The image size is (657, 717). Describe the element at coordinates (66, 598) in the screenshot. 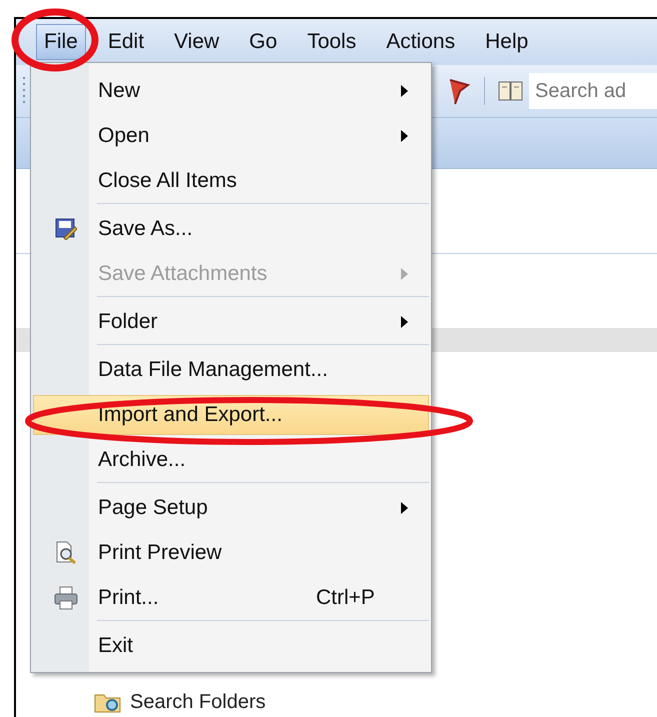

I see `printer-icon` at that location.